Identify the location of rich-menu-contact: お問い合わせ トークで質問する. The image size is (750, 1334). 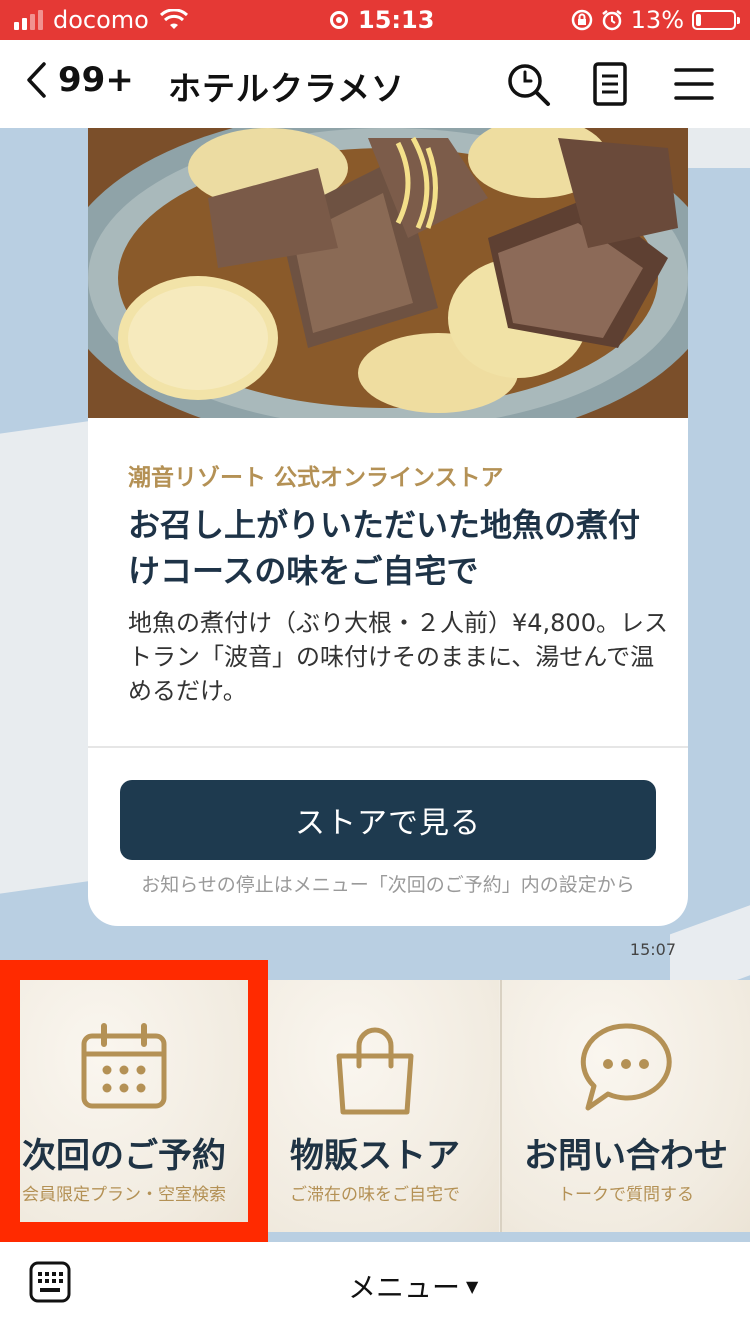
(626, 1106).